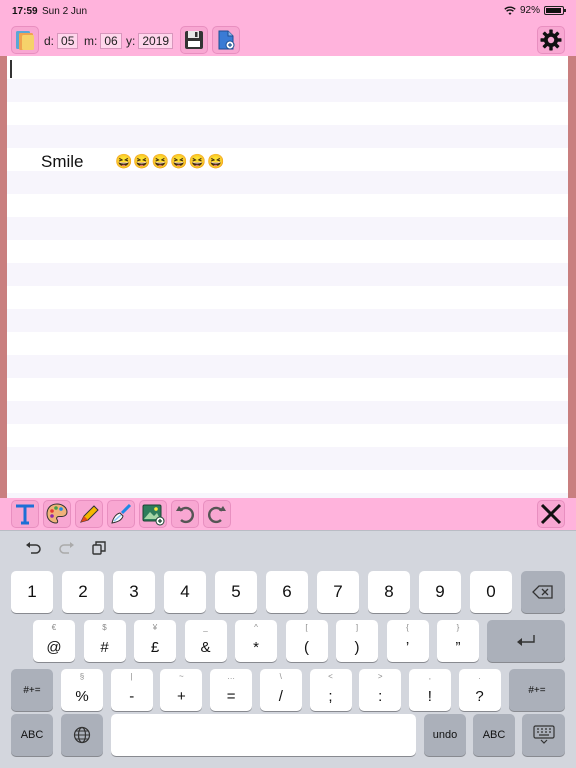 This screenshot has width=576, height=768. I want to click on symbol-key: ¥ £, so click(155, 641).